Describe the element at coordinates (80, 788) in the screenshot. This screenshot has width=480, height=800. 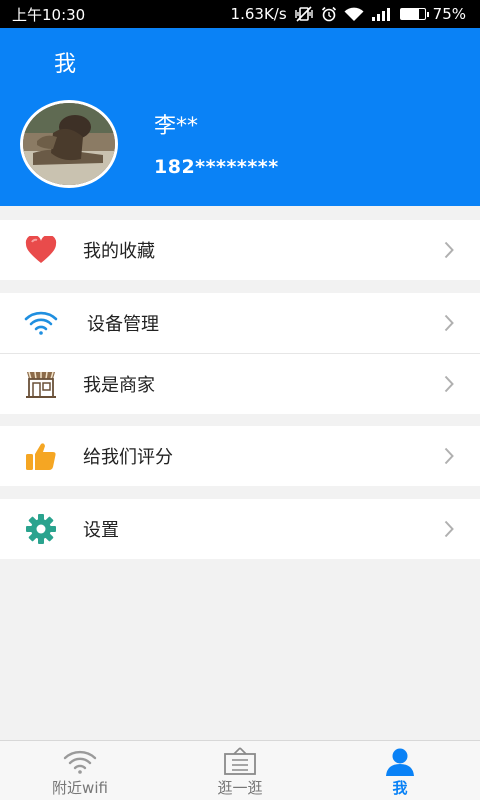
I see `nav-label-nearby-wifi: 附近wifi` at that location.